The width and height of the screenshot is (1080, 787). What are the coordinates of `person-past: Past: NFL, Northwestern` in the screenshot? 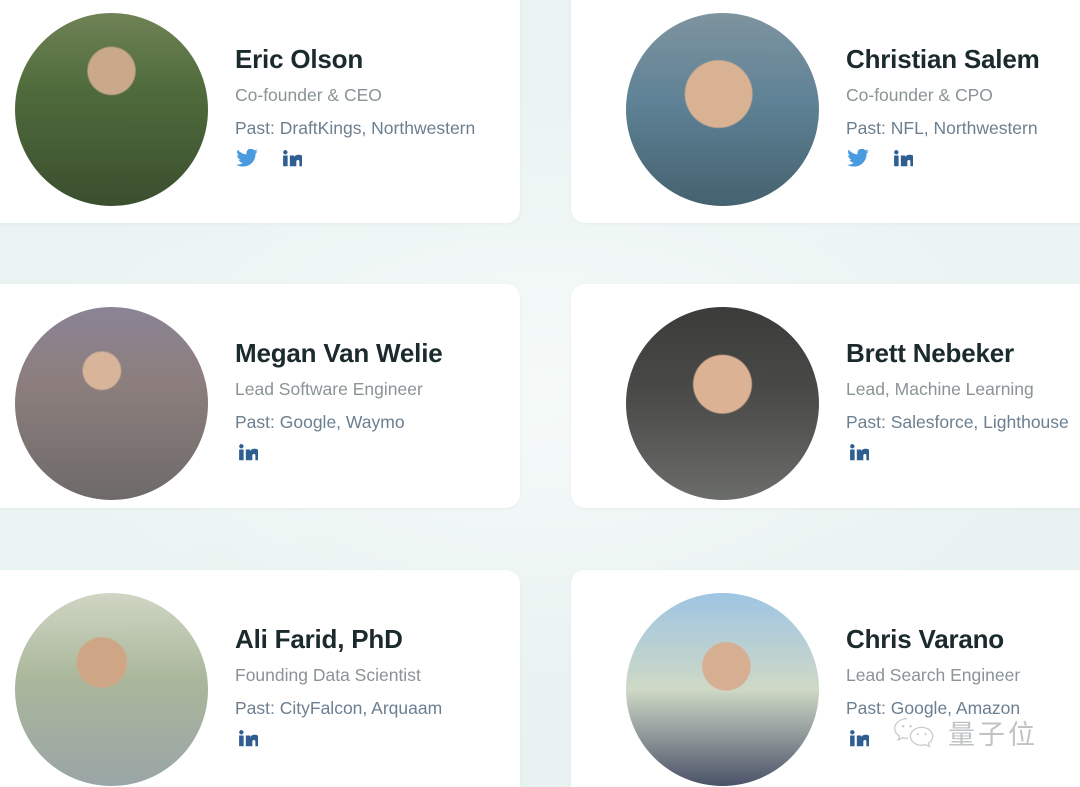 It's located at (942, 127).